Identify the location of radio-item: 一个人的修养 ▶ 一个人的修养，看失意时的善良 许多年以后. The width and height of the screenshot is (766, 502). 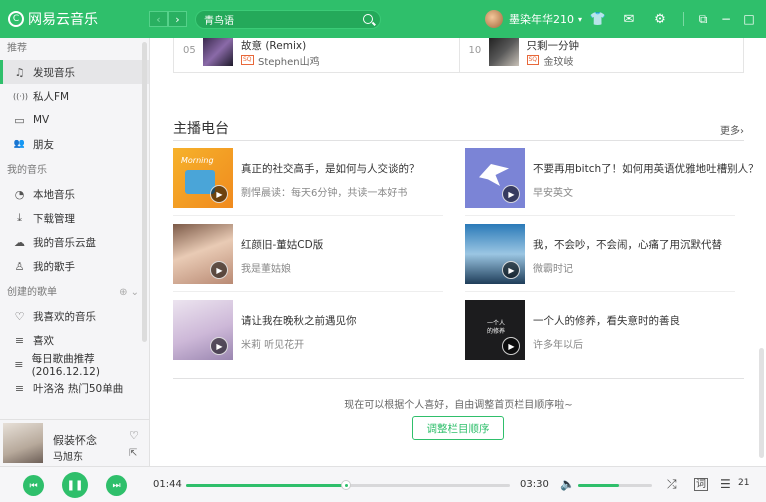
(600, 330).